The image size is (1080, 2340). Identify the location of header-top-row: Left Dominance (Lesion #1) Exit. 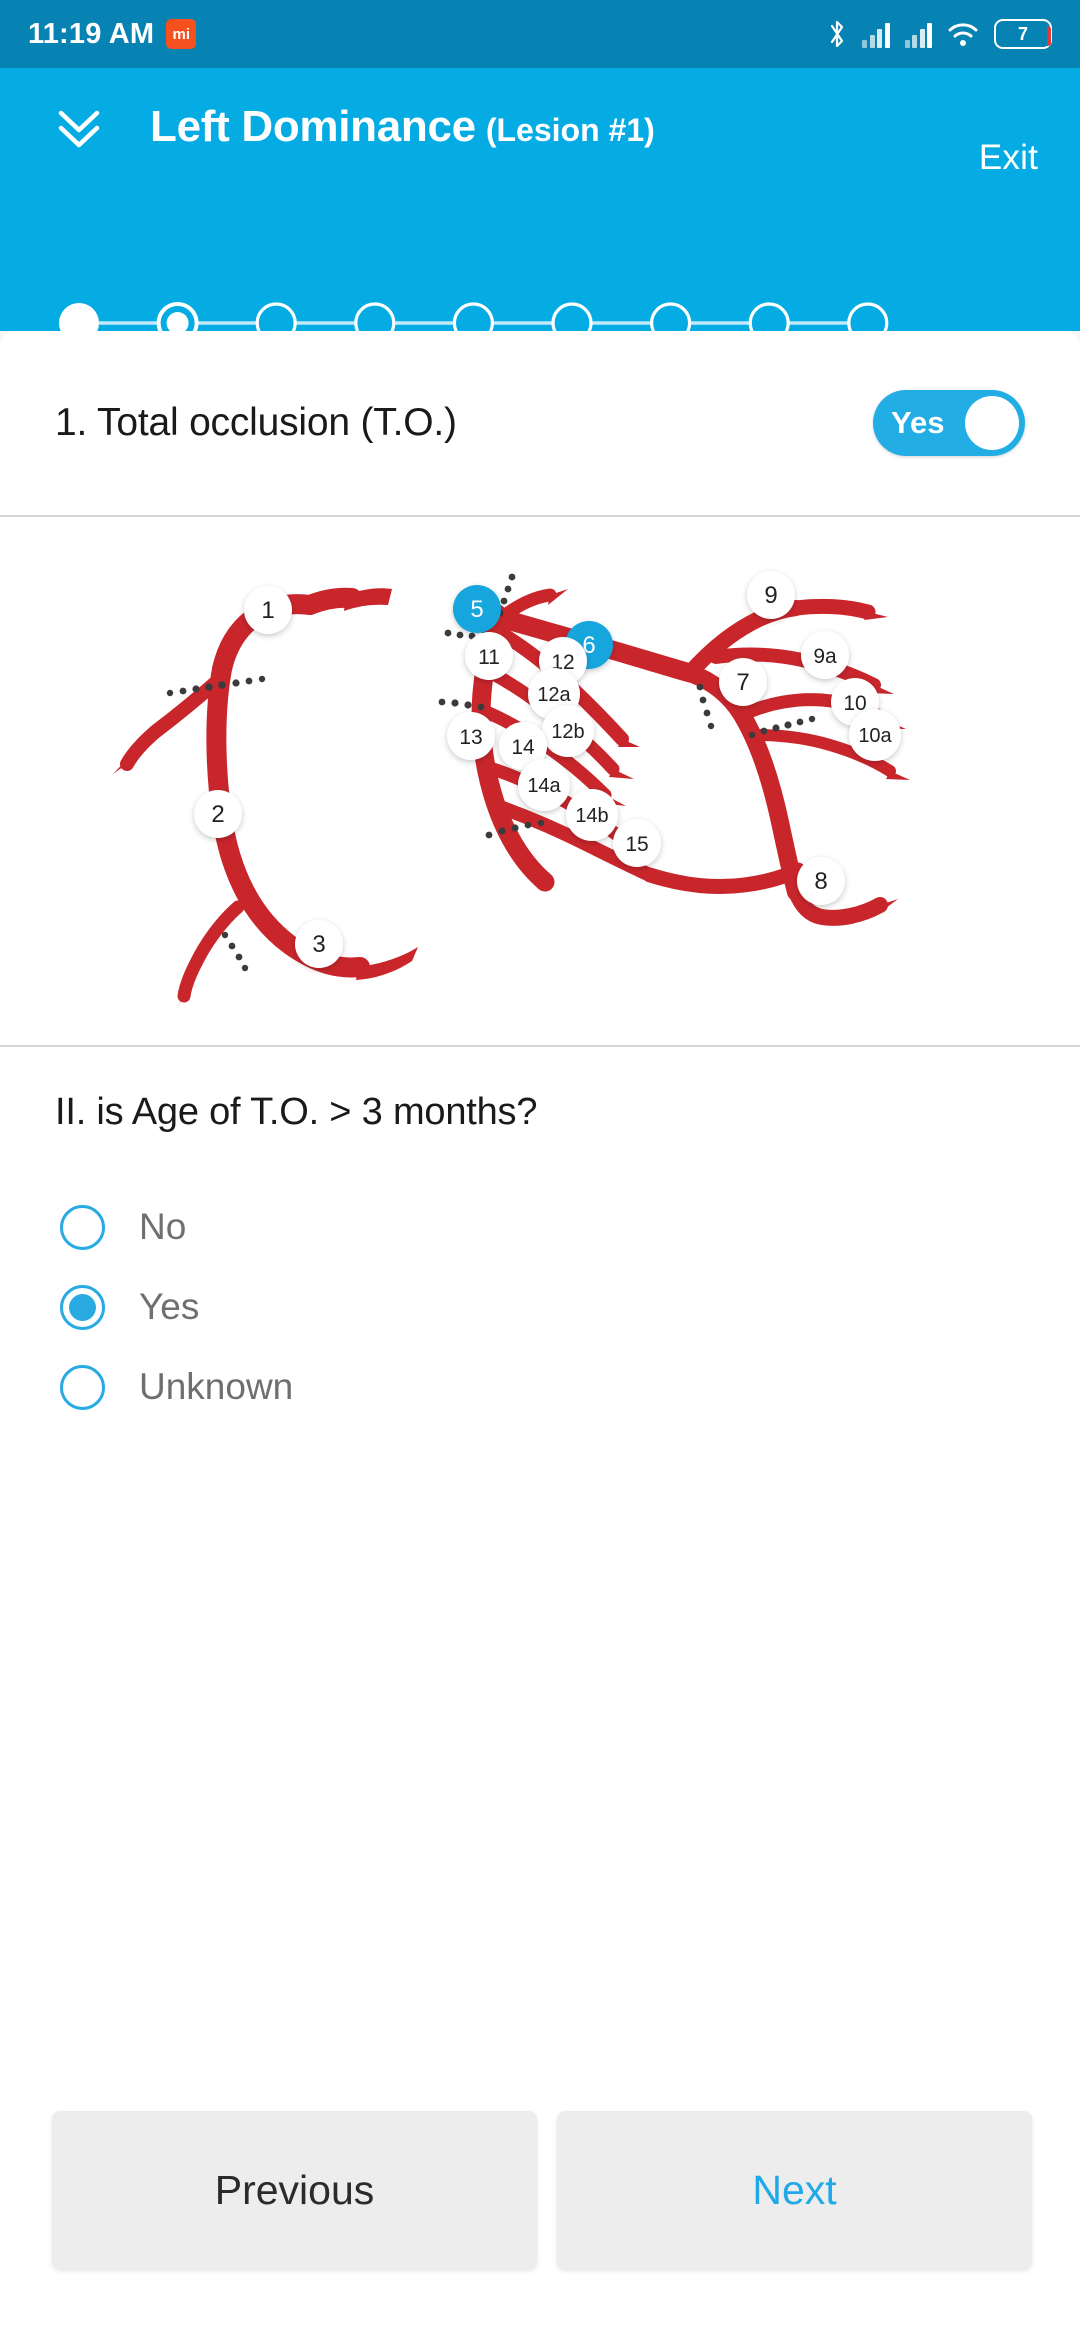
(540, 130).